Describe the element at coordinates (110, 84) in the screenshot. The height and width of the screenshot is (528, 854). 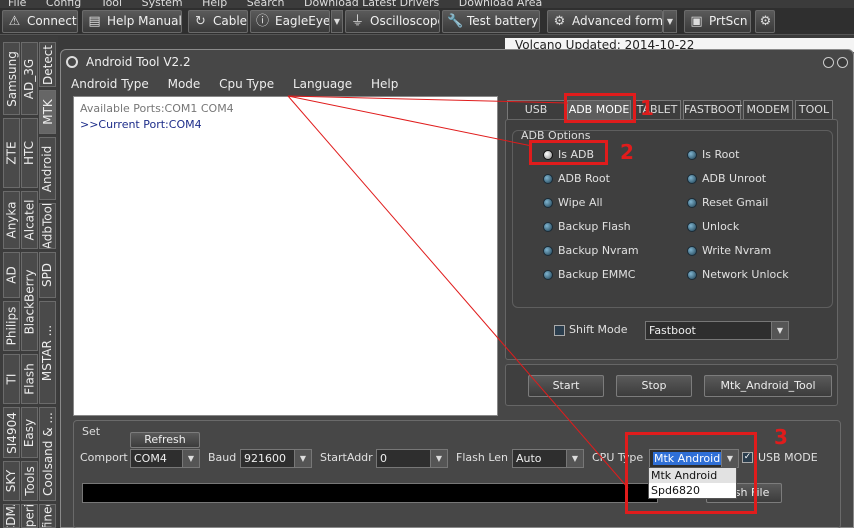
I see `menu-android-type: Android Type` at that location.